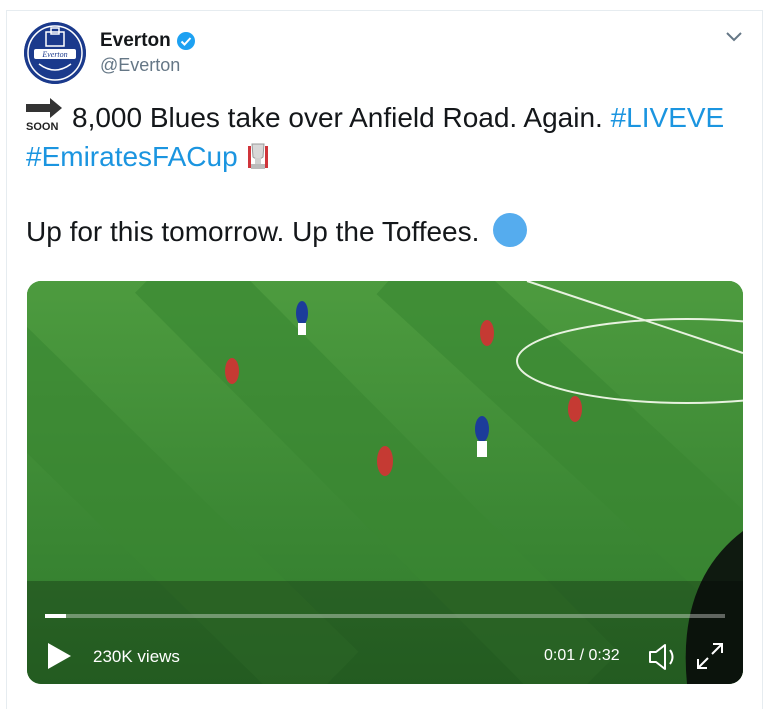  I want to click on chevron-down-icon, so click(734, 37).